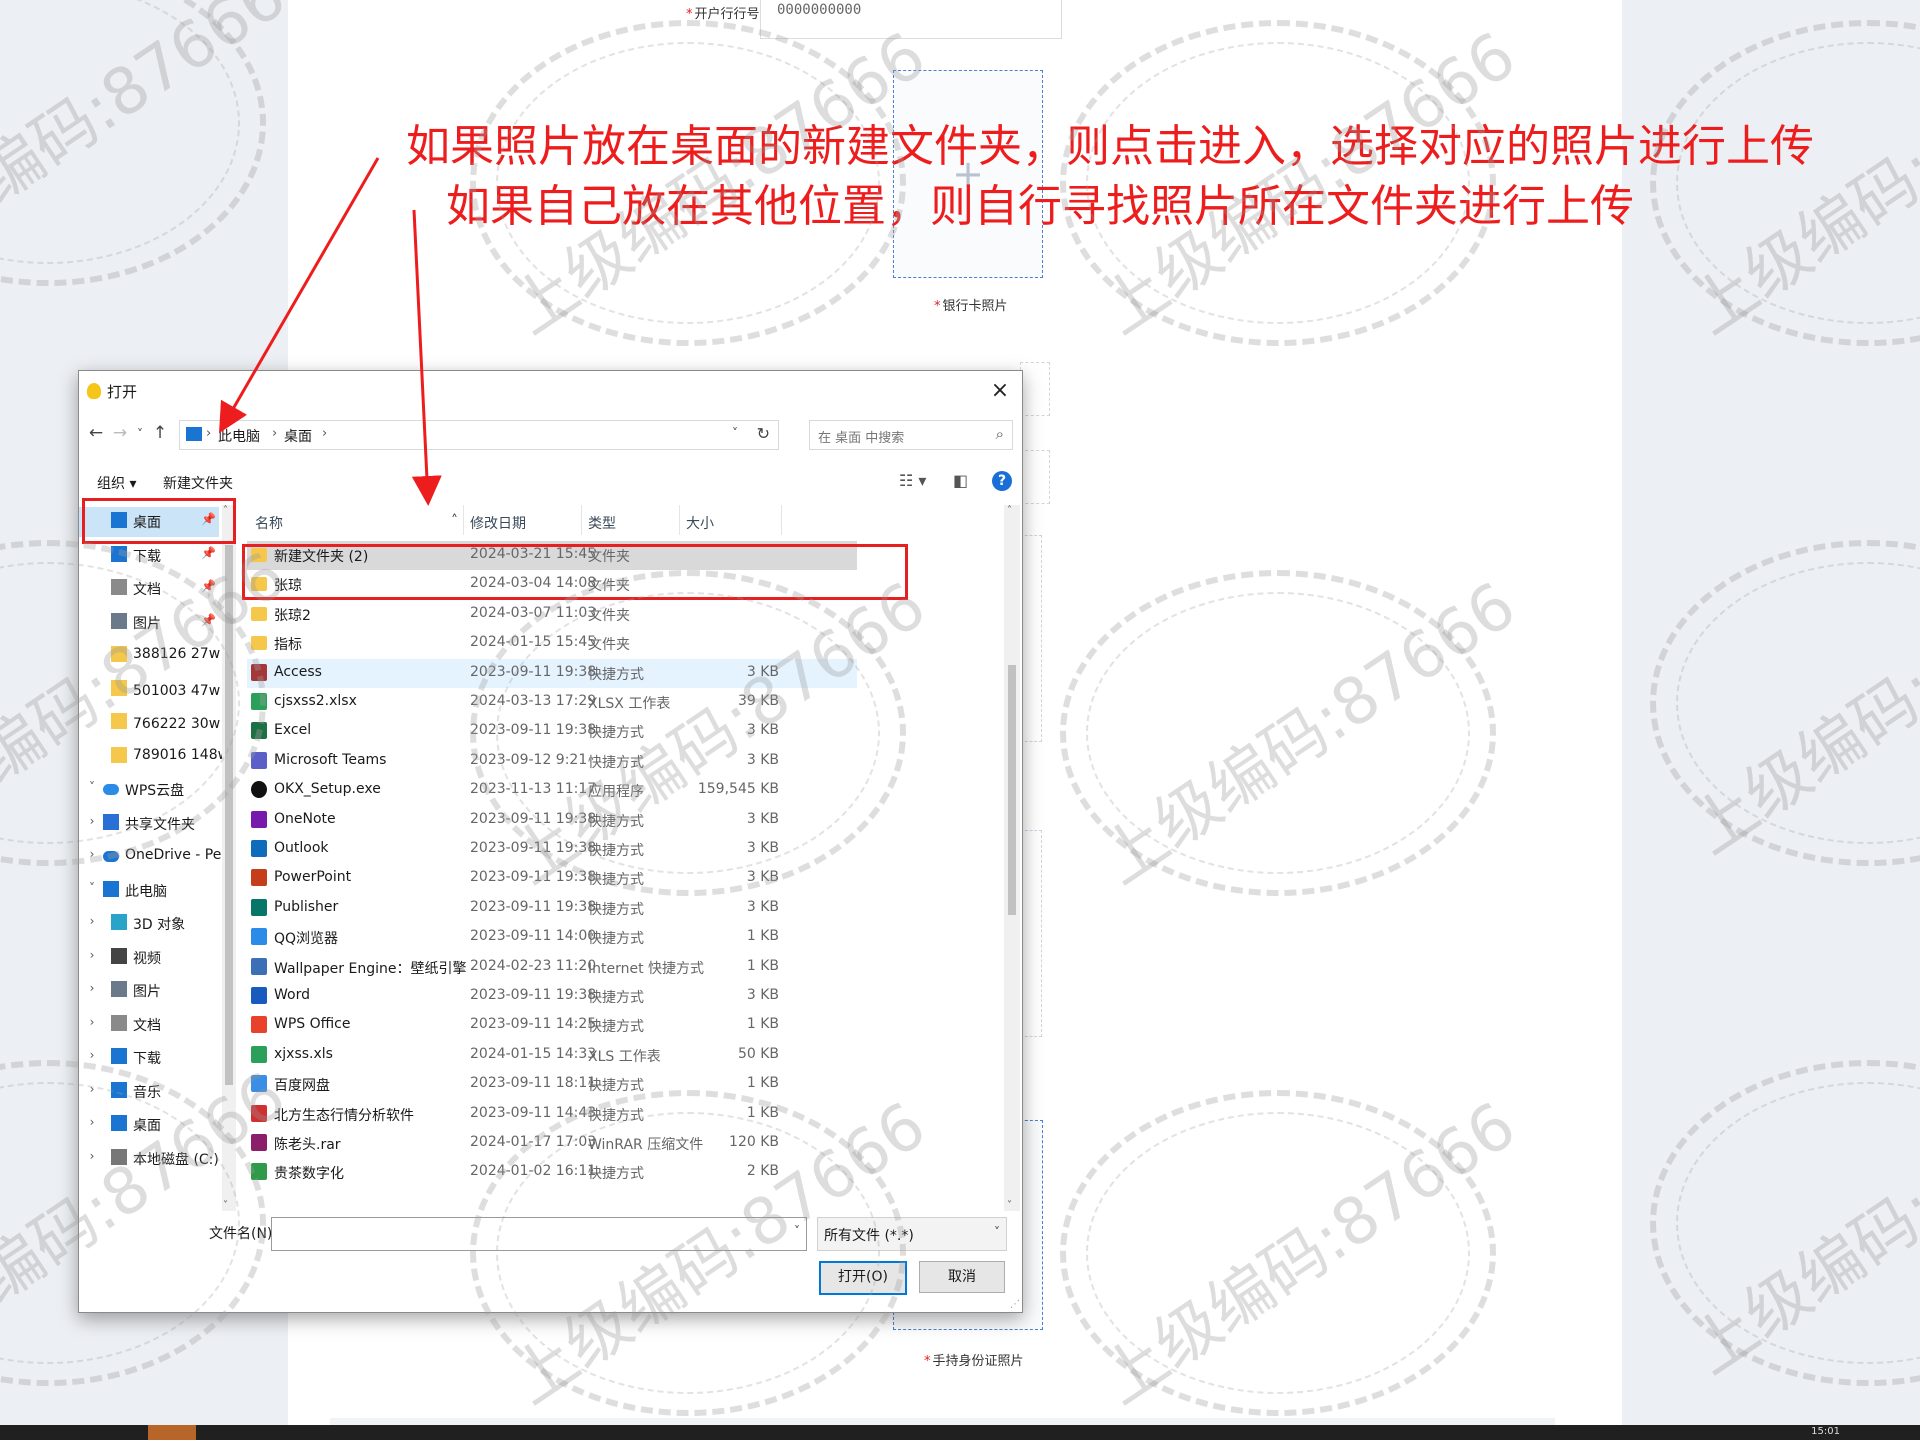  Describe the element at coordinates (552, 937) in the screenshot. I see `file-row: QQ浏览器 2023-09-11 14:00 快捷方式 1 KB` at that location.